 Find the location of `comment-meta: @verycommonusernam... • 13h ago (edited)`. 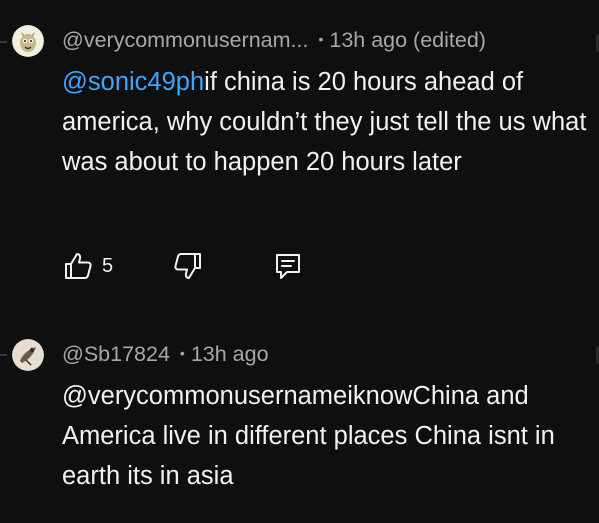

comment-meta: @verycommonusernam... • 13h ago (edited) is located at coordinates (274, 40).